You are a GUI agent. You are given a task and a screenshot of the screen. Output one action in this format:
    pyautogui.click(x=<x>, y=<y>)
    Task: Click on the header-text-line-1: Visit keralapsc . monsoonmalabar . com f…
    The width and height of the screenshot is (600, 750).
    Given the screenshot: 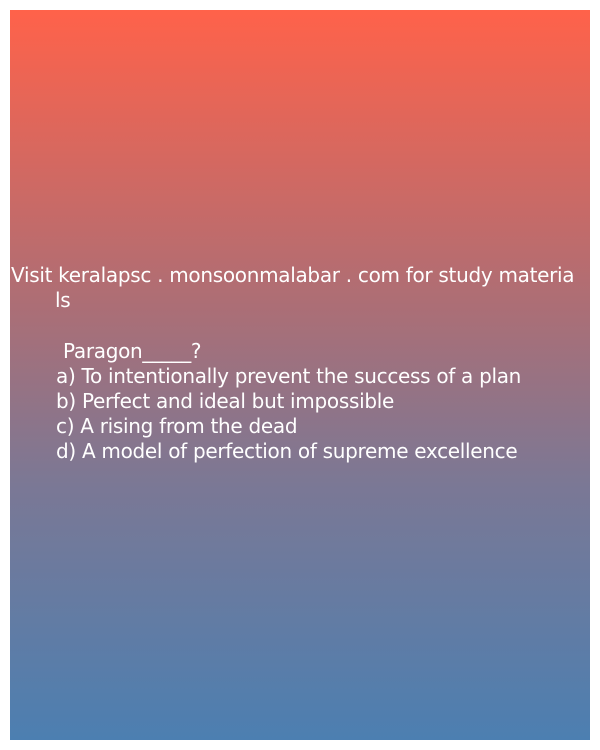 What is the action you would take?
    pyautogui.click(x=293, y=275)
    